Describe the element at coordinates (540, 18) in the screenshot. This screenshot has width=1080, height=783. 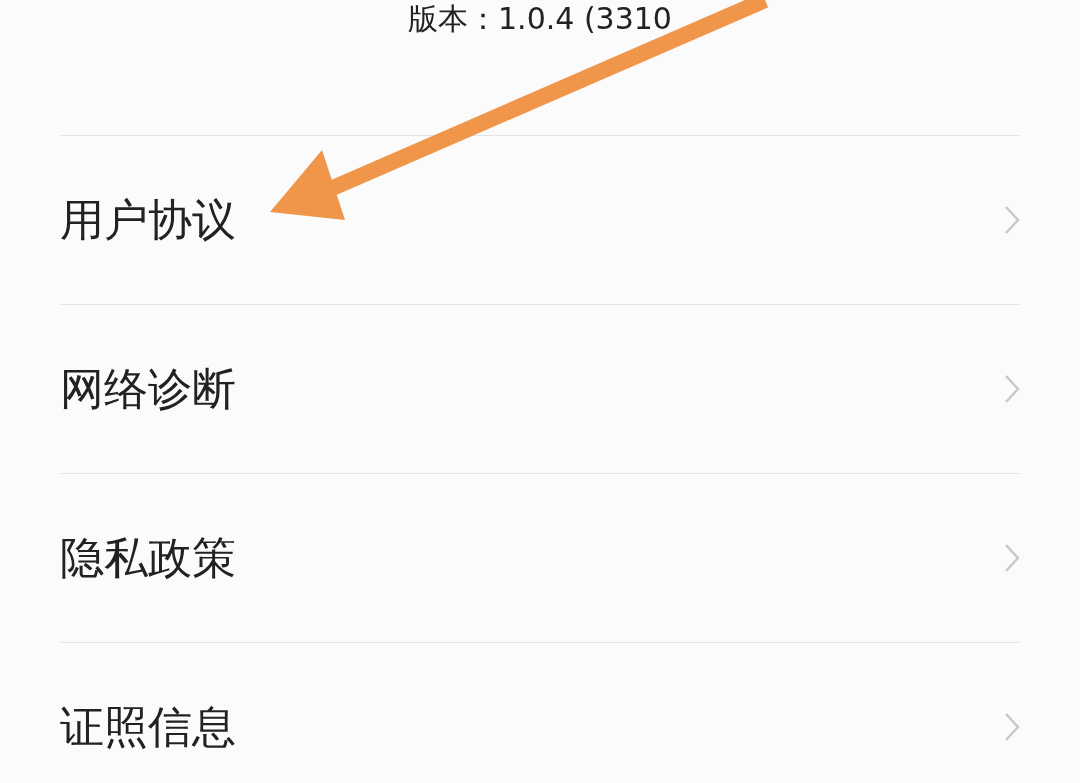
I see `version-text: 版本：1.0.4 (3310` at that location.